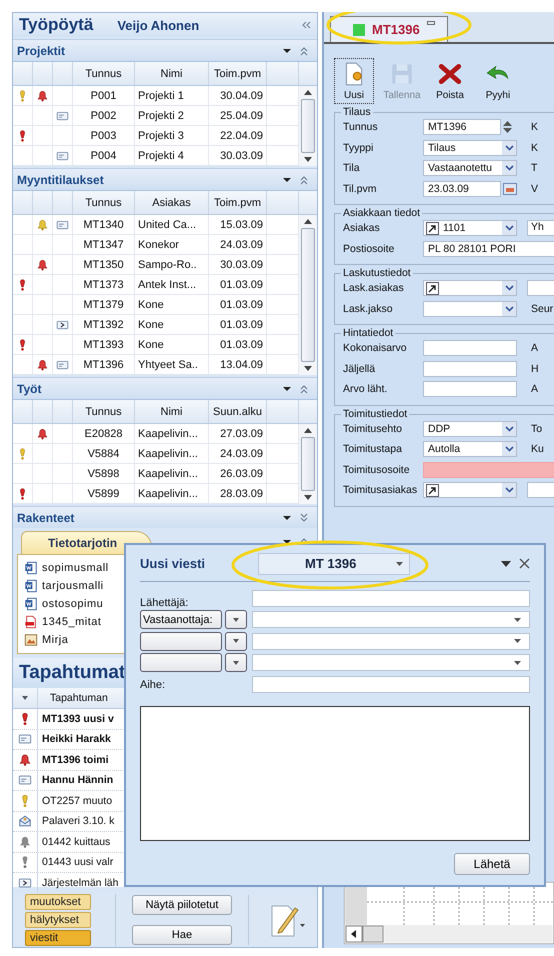  What do you see at coordinates (182, 905) in the screenshot?
I see `show-hidden-button: Näytä piilotetut` at bounding box center [182, 905].